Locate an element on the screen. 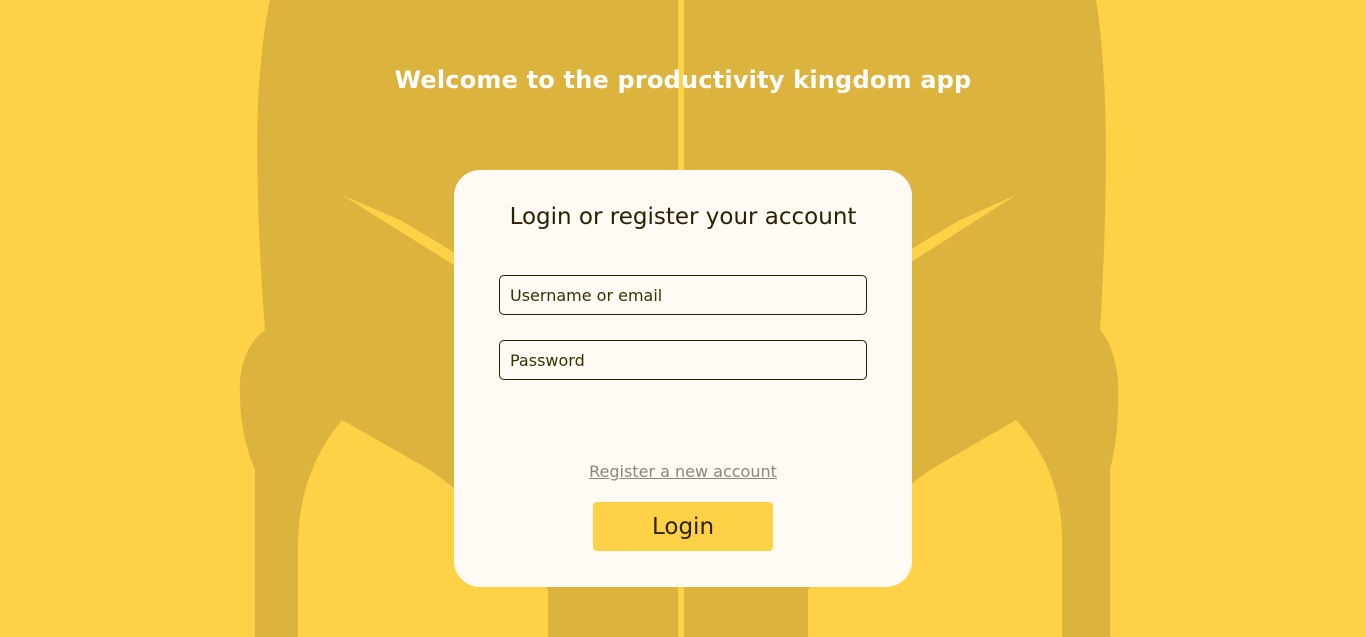 Image resolution: width=1366 pixels, height=637 pixels. login-card-title: Login or register your account is located at coordinates (683, 217).